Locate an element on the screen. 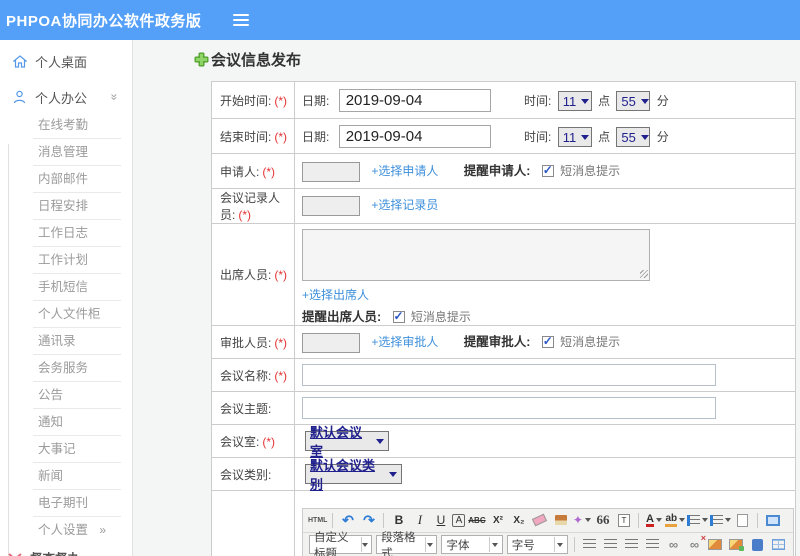  sidebar-item-label: 手机短信 is located at coordinates (63, 287).